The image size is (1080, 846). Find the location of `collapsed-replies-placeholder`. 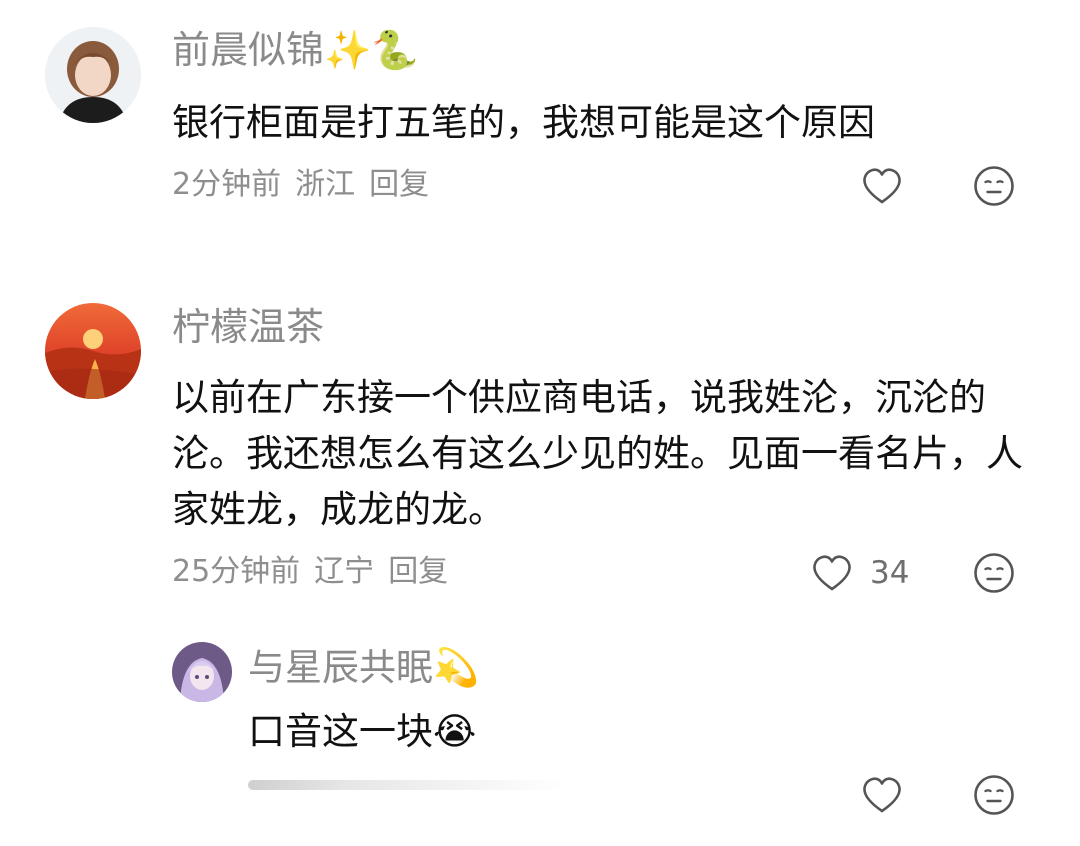

collapsed-replies-placeholder is located at coordinates (408, 785).